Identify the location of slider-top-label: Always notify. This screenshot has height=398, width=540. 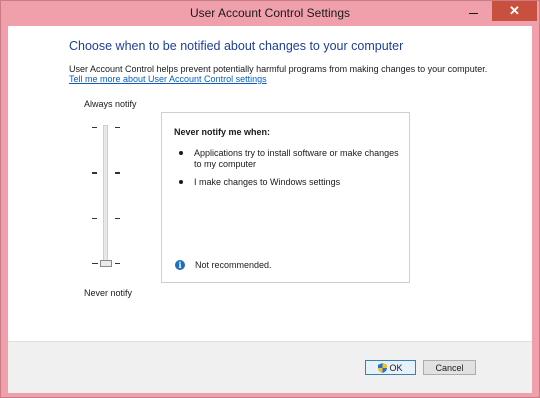
(110, 104).